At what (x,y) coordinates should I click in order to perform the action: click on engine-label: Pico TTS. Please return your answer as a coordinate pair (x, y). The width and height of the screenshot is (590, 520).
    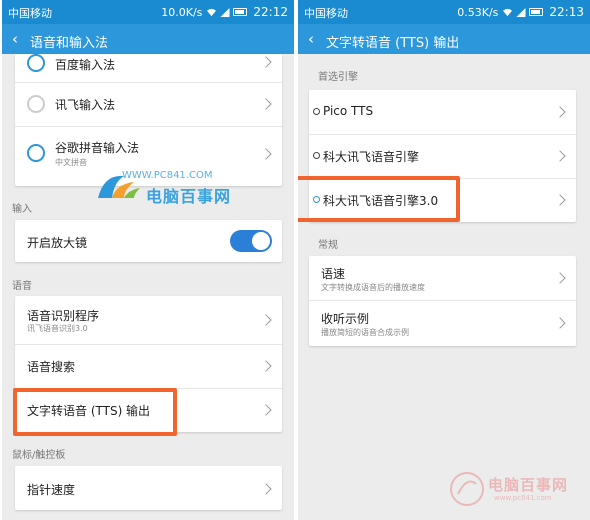
    Looking at the image, I should click on (348, 111).